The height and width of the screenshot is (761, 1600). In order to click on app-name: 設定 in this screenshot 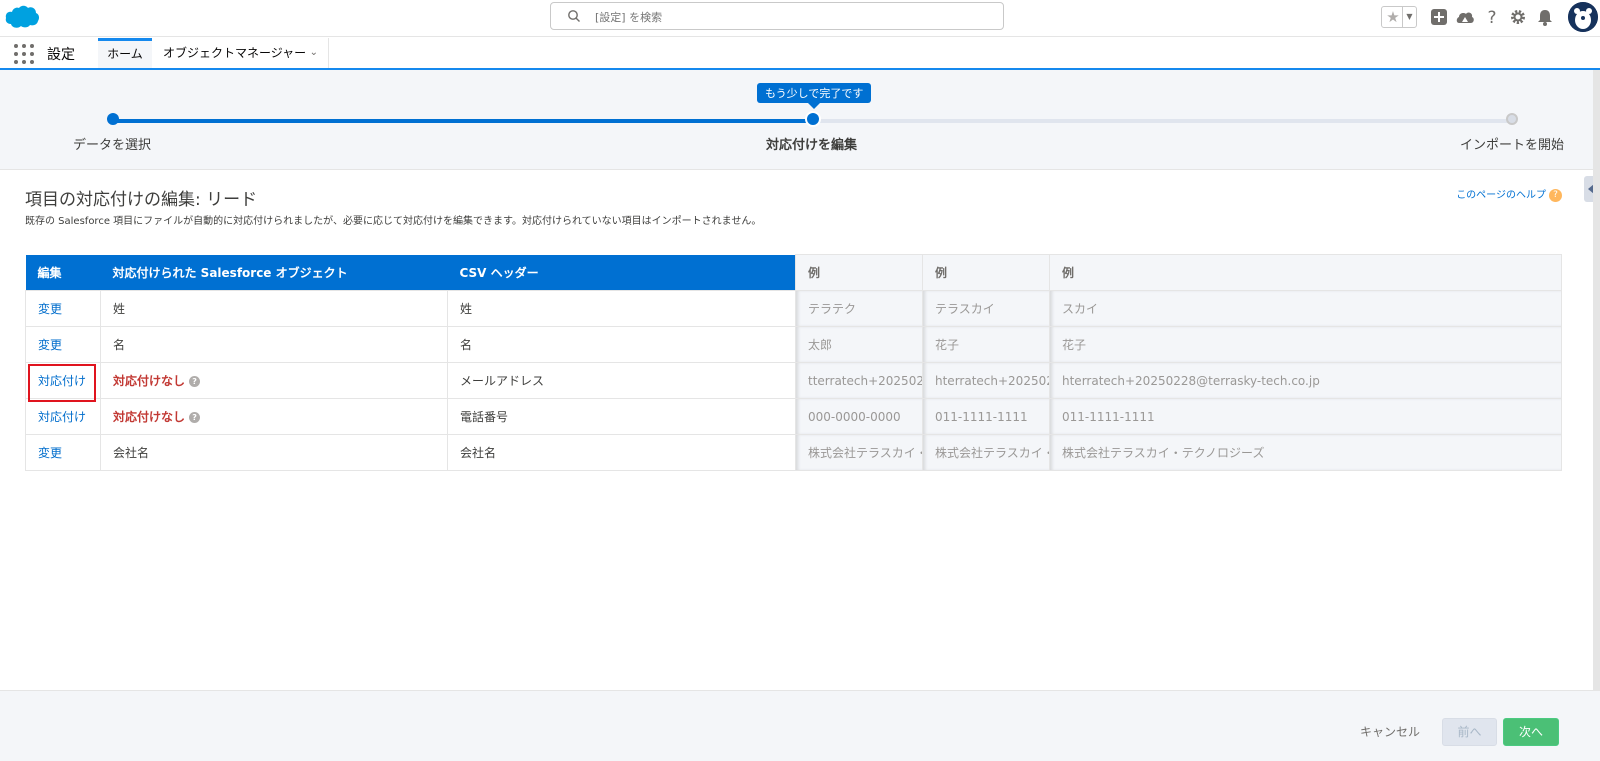, I will do `click(61, 55)`.